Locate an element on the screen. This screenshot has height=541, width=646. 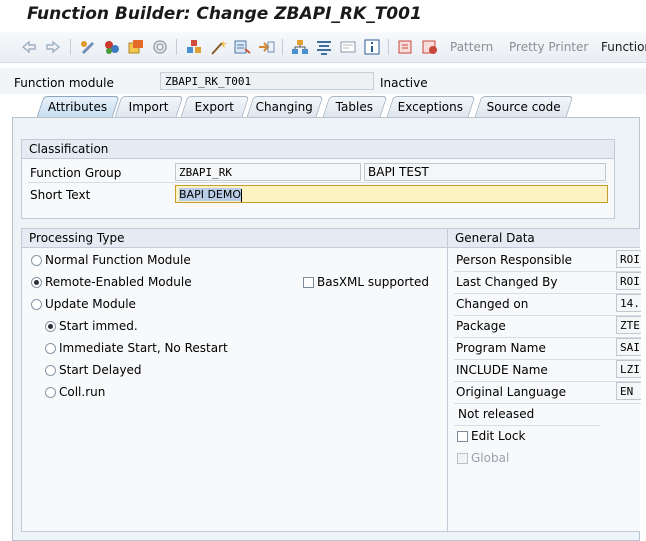
start-immed-label: Start immed. is located at coordinates (98, 326).